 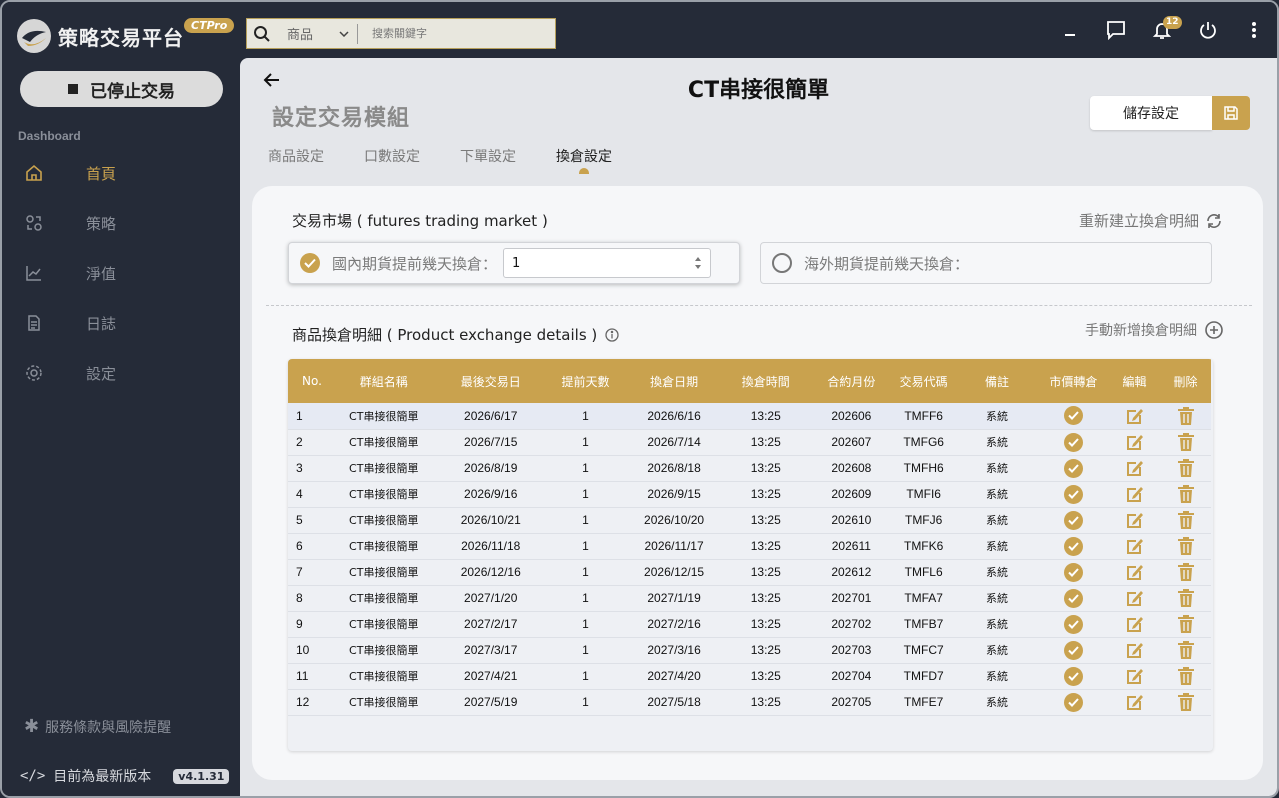 What do you see at coordinates (121, 223) in the screenshot?
I see `sidebar-item-strategy: 策略` at bounding box center [121, 223].